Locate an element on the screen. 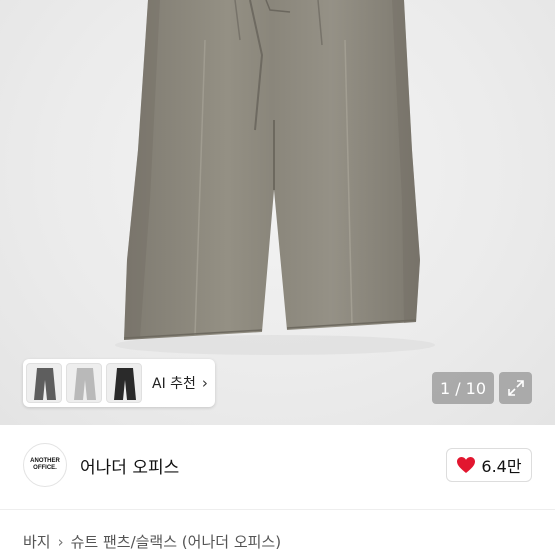  expand-icon is located at coordinates (515, 388).